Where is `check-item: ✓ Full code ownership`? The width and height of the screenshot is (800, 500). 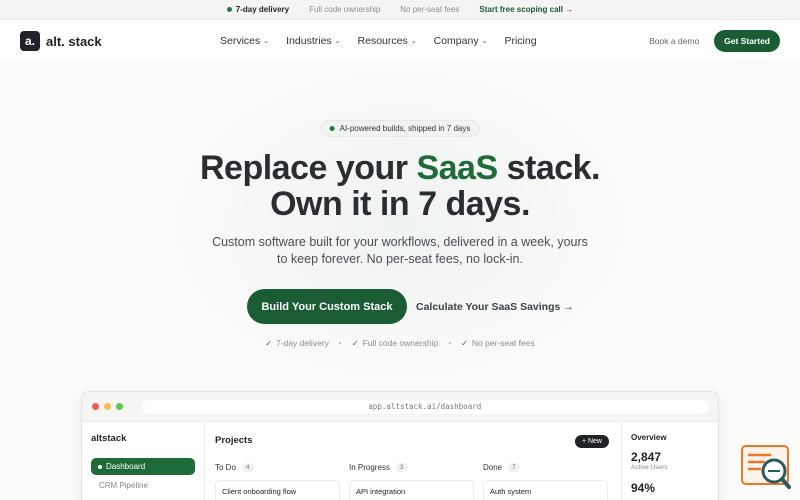 check-item: ✓ Full code ownership is located at coordinates (395, 343).